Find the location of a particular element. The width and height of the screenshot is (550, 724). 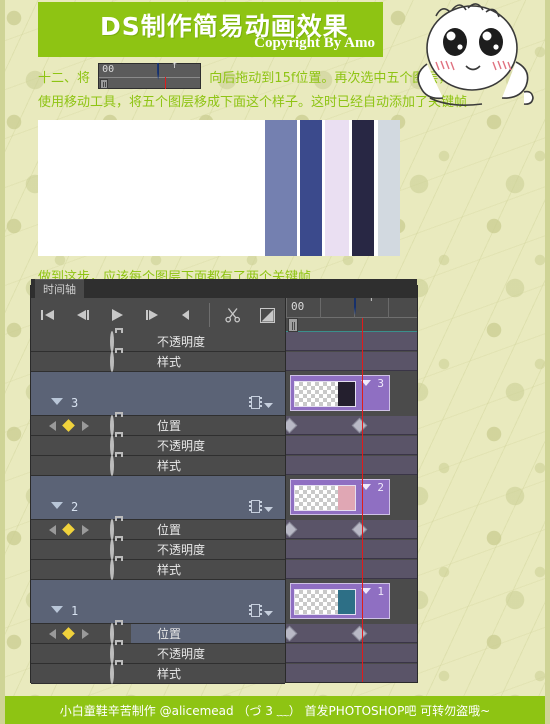

layer-duration-bar: 1 is located at coordinates (340, 601).